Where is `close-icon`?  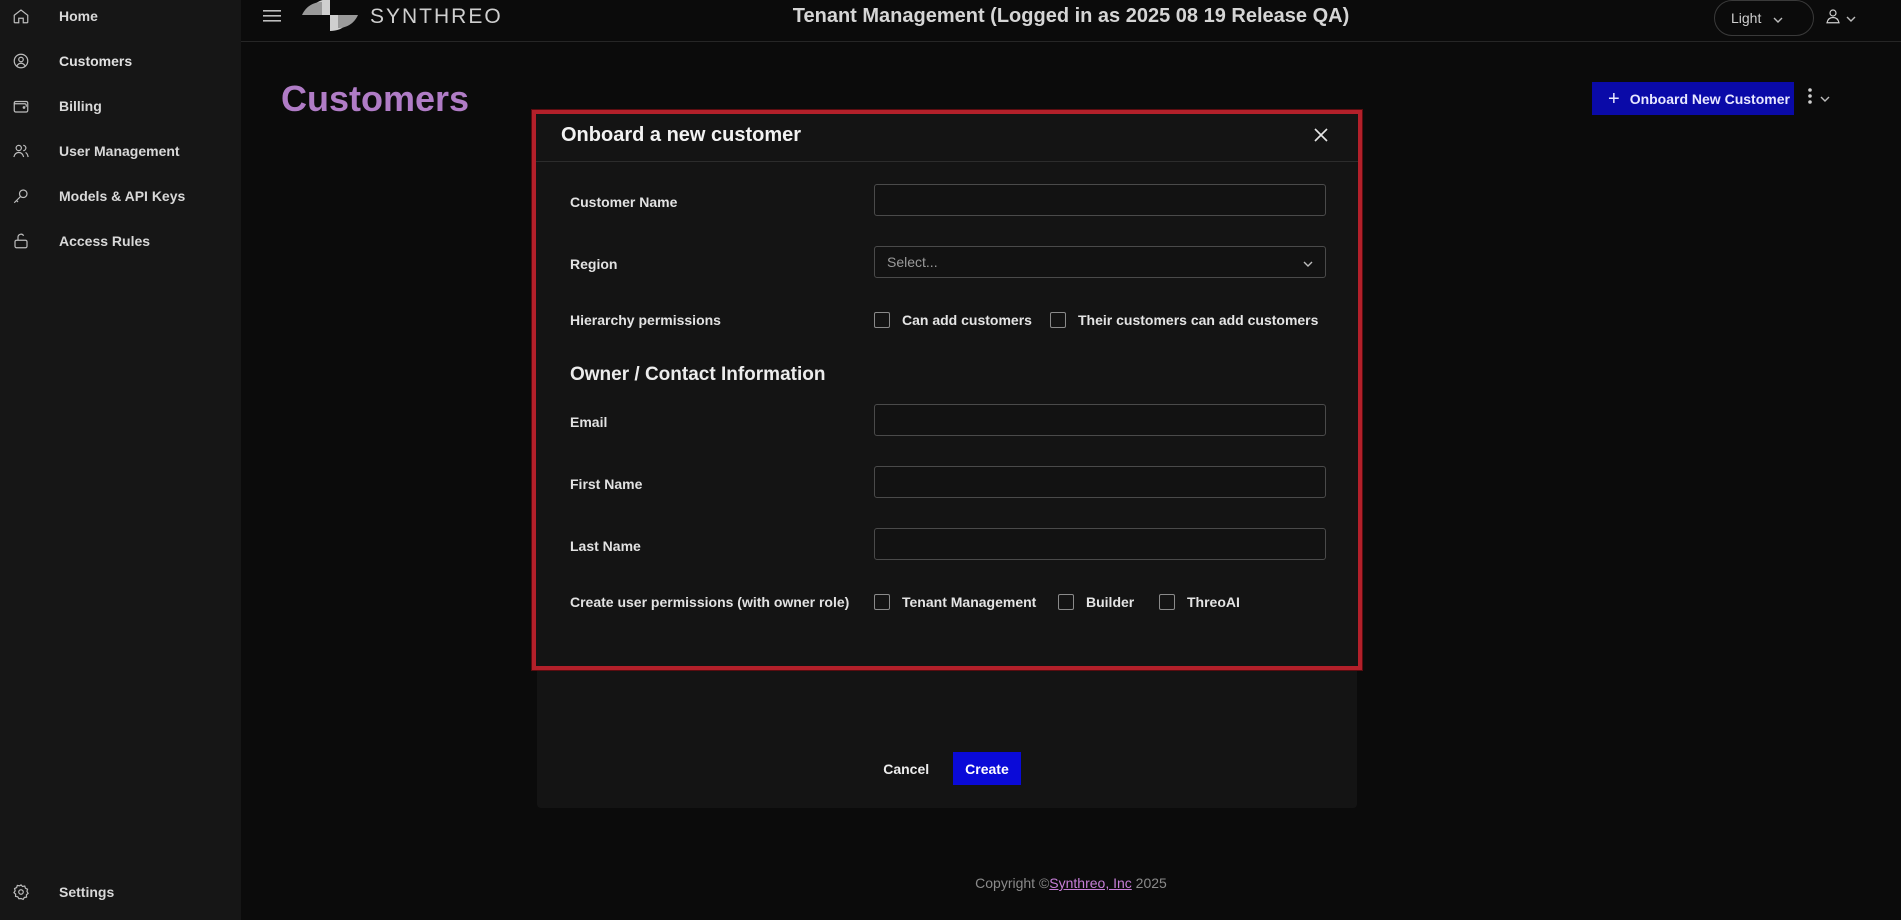 close-icon is located at coordinates (1321, 137).